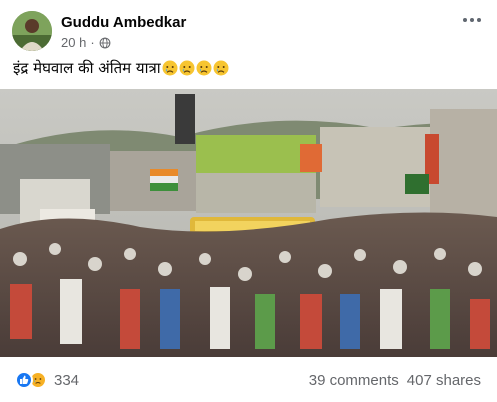 Image resolution: width=497 pixels, height=402 pixels. What do you see at coordinates (87, 68) in the screenshot?
I see `caption-text: इंद्र मेघवाल की अंतिम यात्रा` at bounding box center [87, 68].